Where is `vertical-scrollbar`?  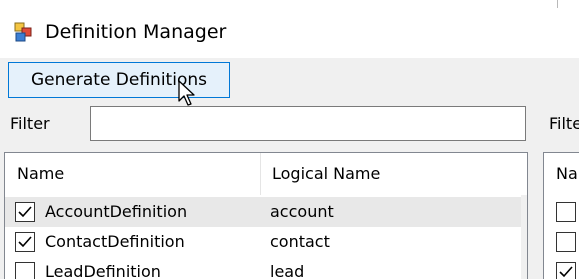 vertical-scrollbar is located at coordinates (524, 237).